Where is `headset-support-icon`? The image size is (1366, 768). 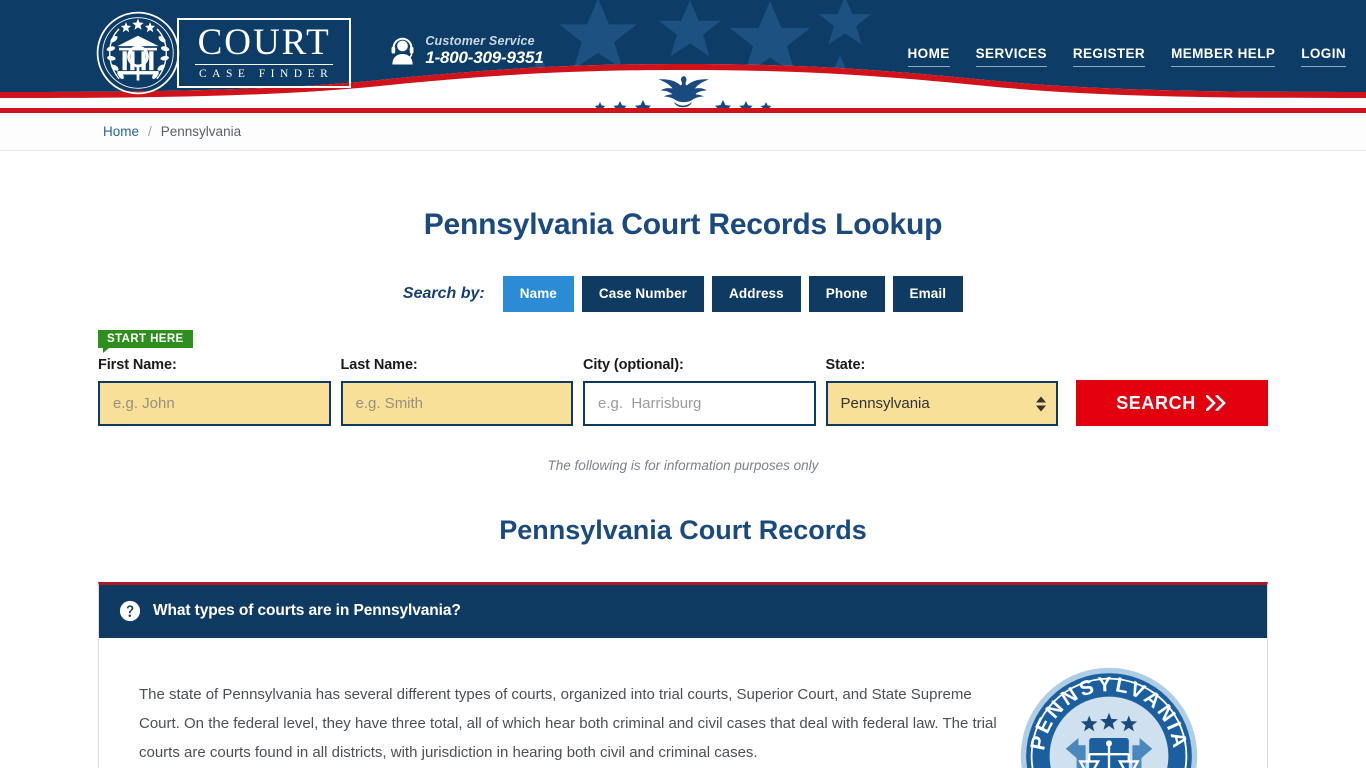
headset-support-icon is located at coordinates (402, 51).